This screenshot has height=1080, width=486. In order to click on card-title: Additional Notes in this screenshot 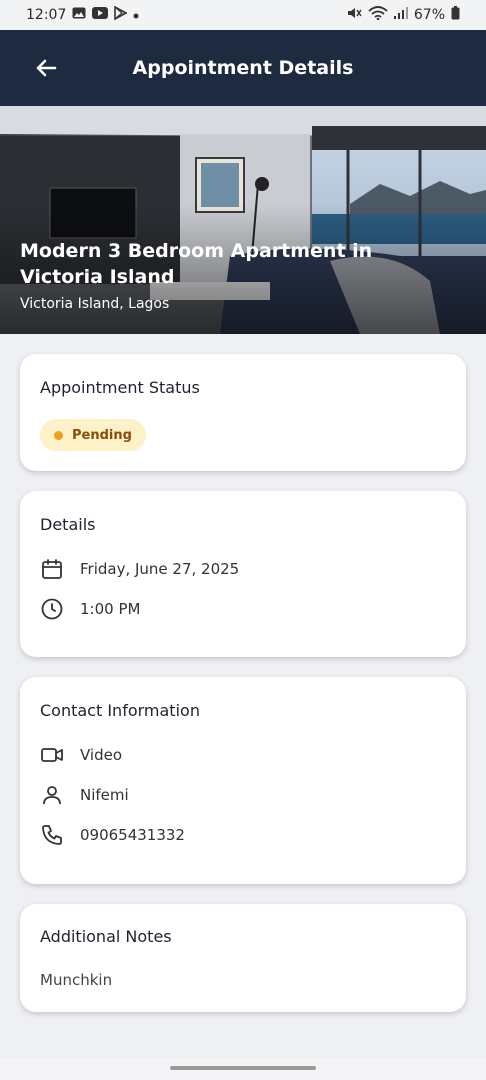, I will do `click(106, 936)`.